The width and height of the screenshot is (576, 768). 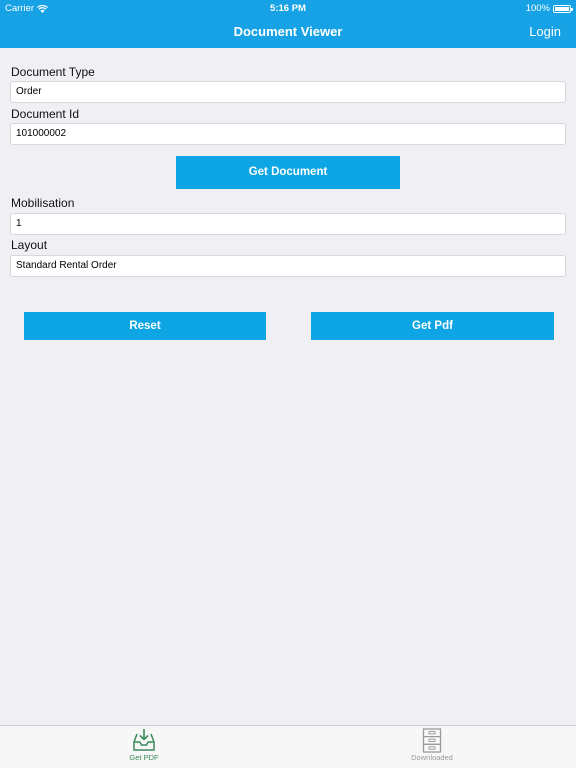 What do you see at coordinates (563, 8) in the screenshot?
I see `battery-icon` at bounding box center [563, 8].